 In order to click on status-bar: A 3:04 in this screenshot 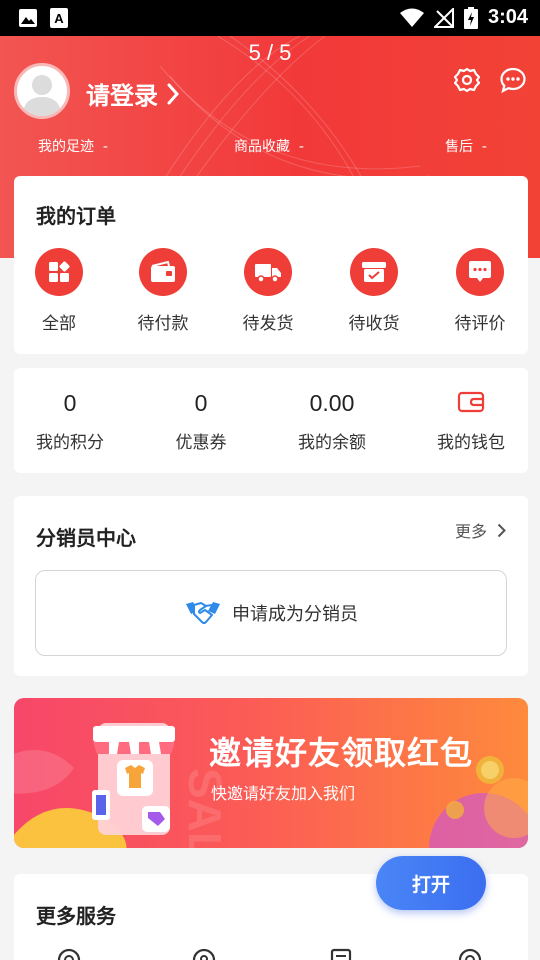, I will do `click(270, 18)`.